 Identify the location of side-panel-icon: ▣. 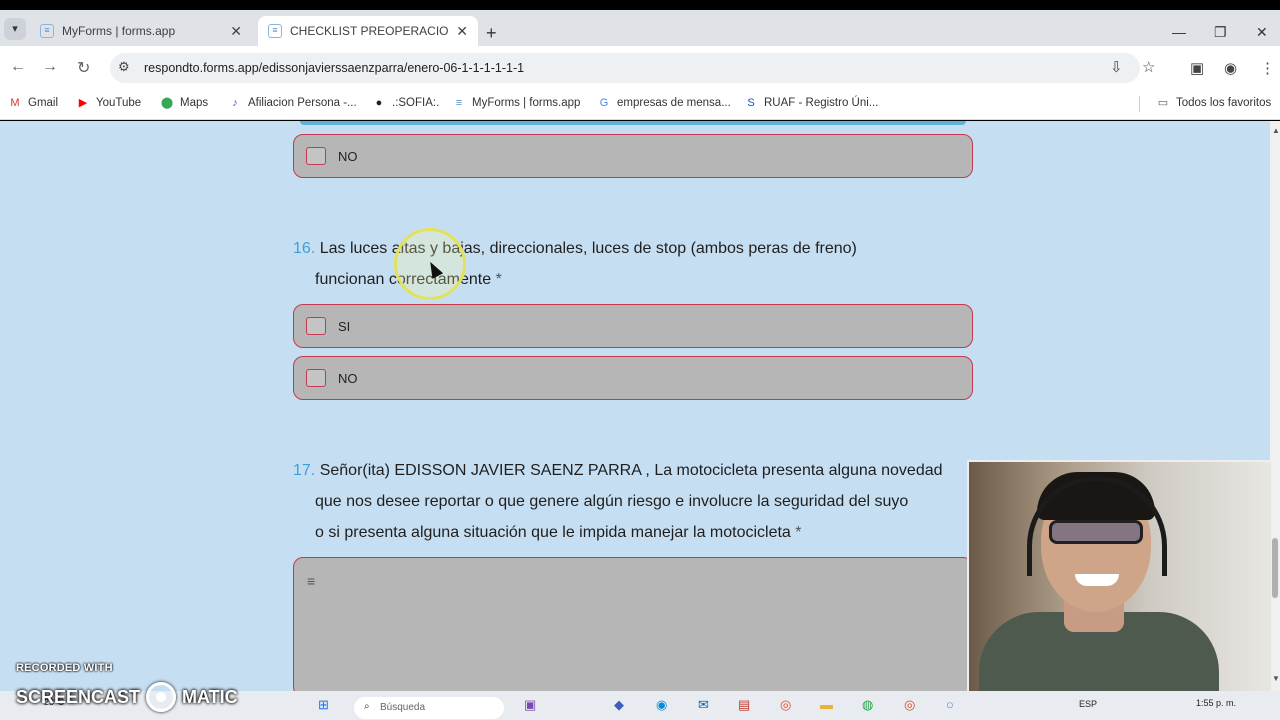
(1197, 68).